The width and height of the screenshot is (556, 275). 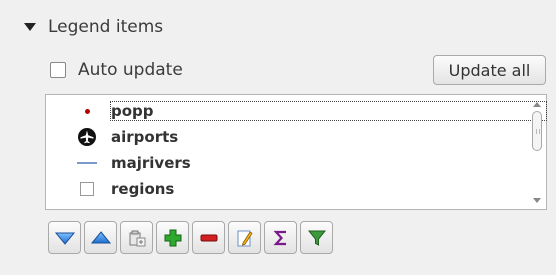 What do you see at coordinates (537, 200) in the screenshot?
I see `scroll-down-icon` at bounding box center [537, 200].